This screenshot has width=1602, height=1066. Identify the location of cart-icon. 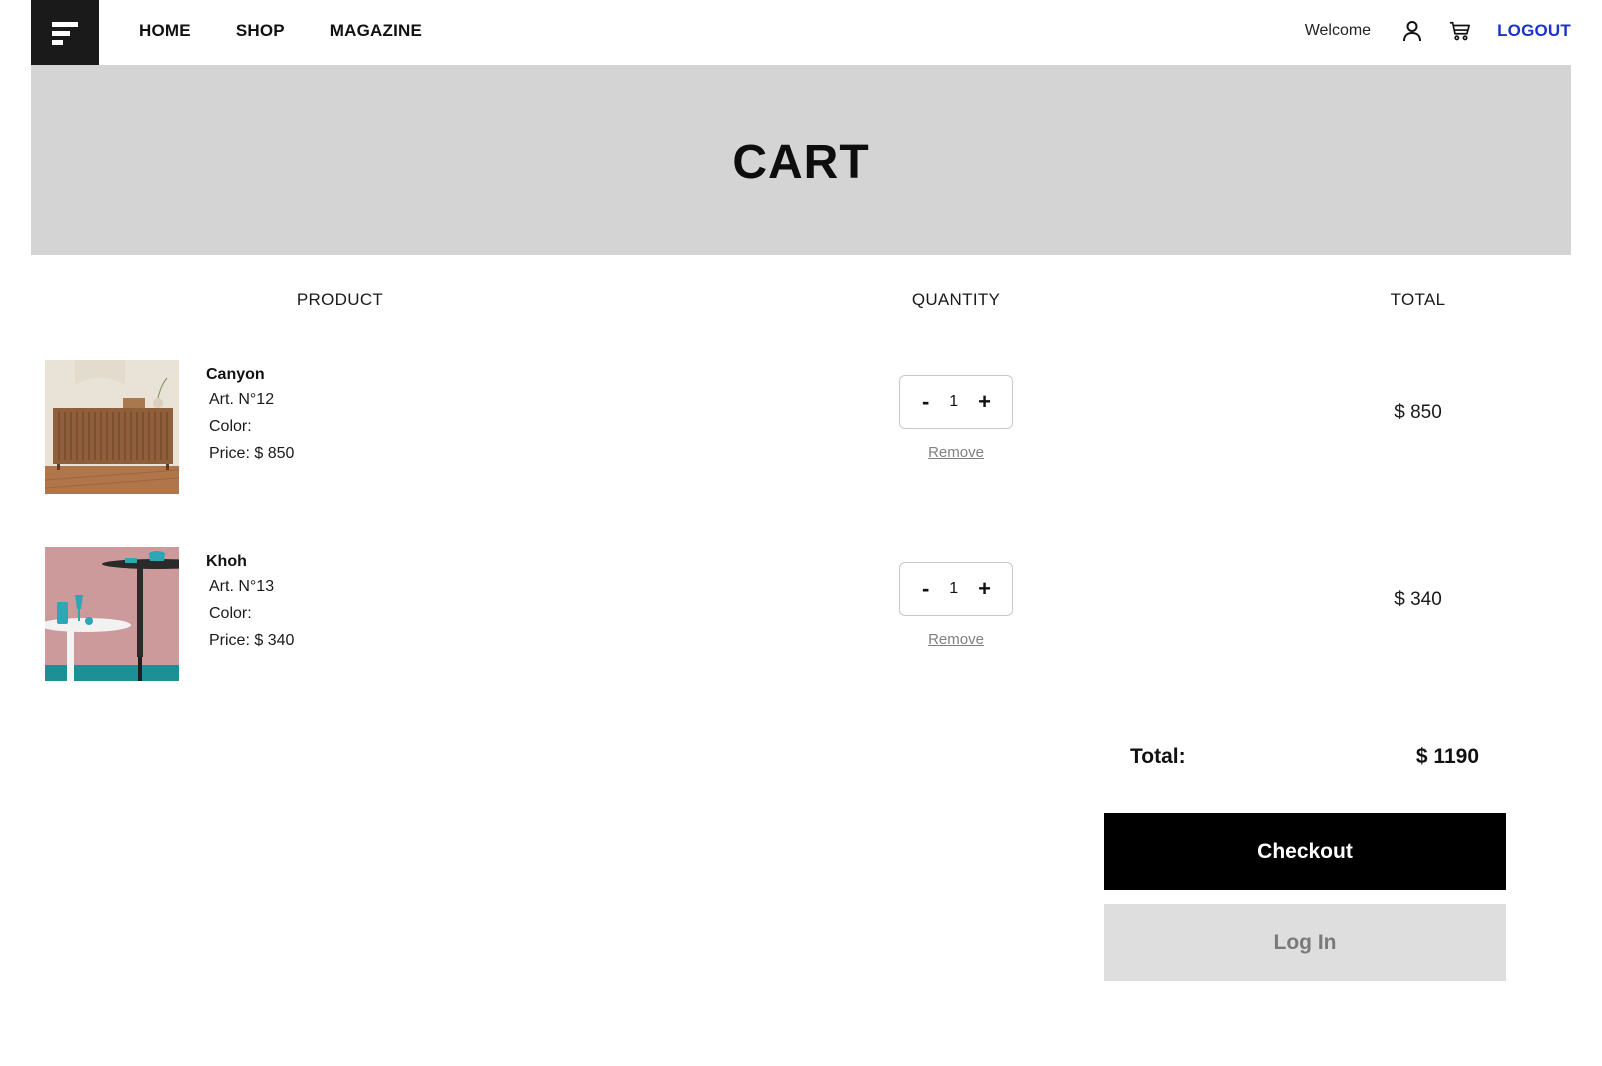
(1460, 31).